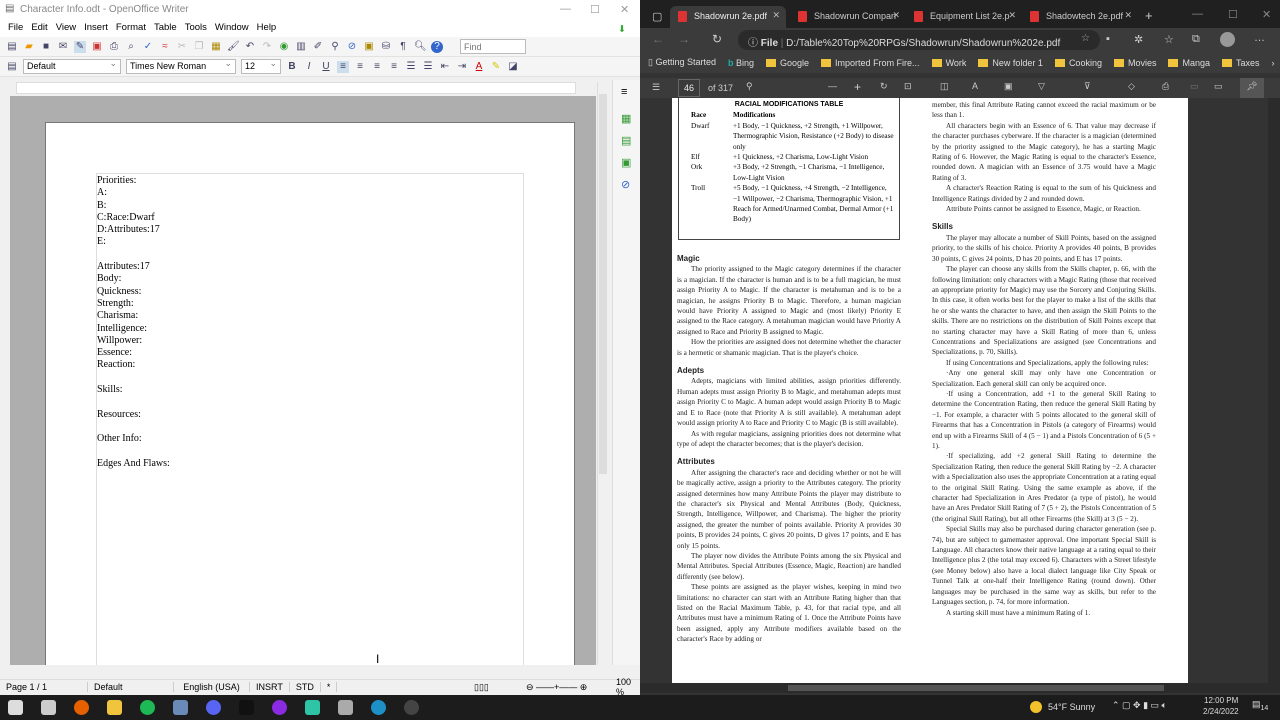 This screenshot has height=720, width=1280. What do you see at coordinates (12, 47) in the screenshot?
I see `new-document-icon: ▤` at bounding box center [12, 47].